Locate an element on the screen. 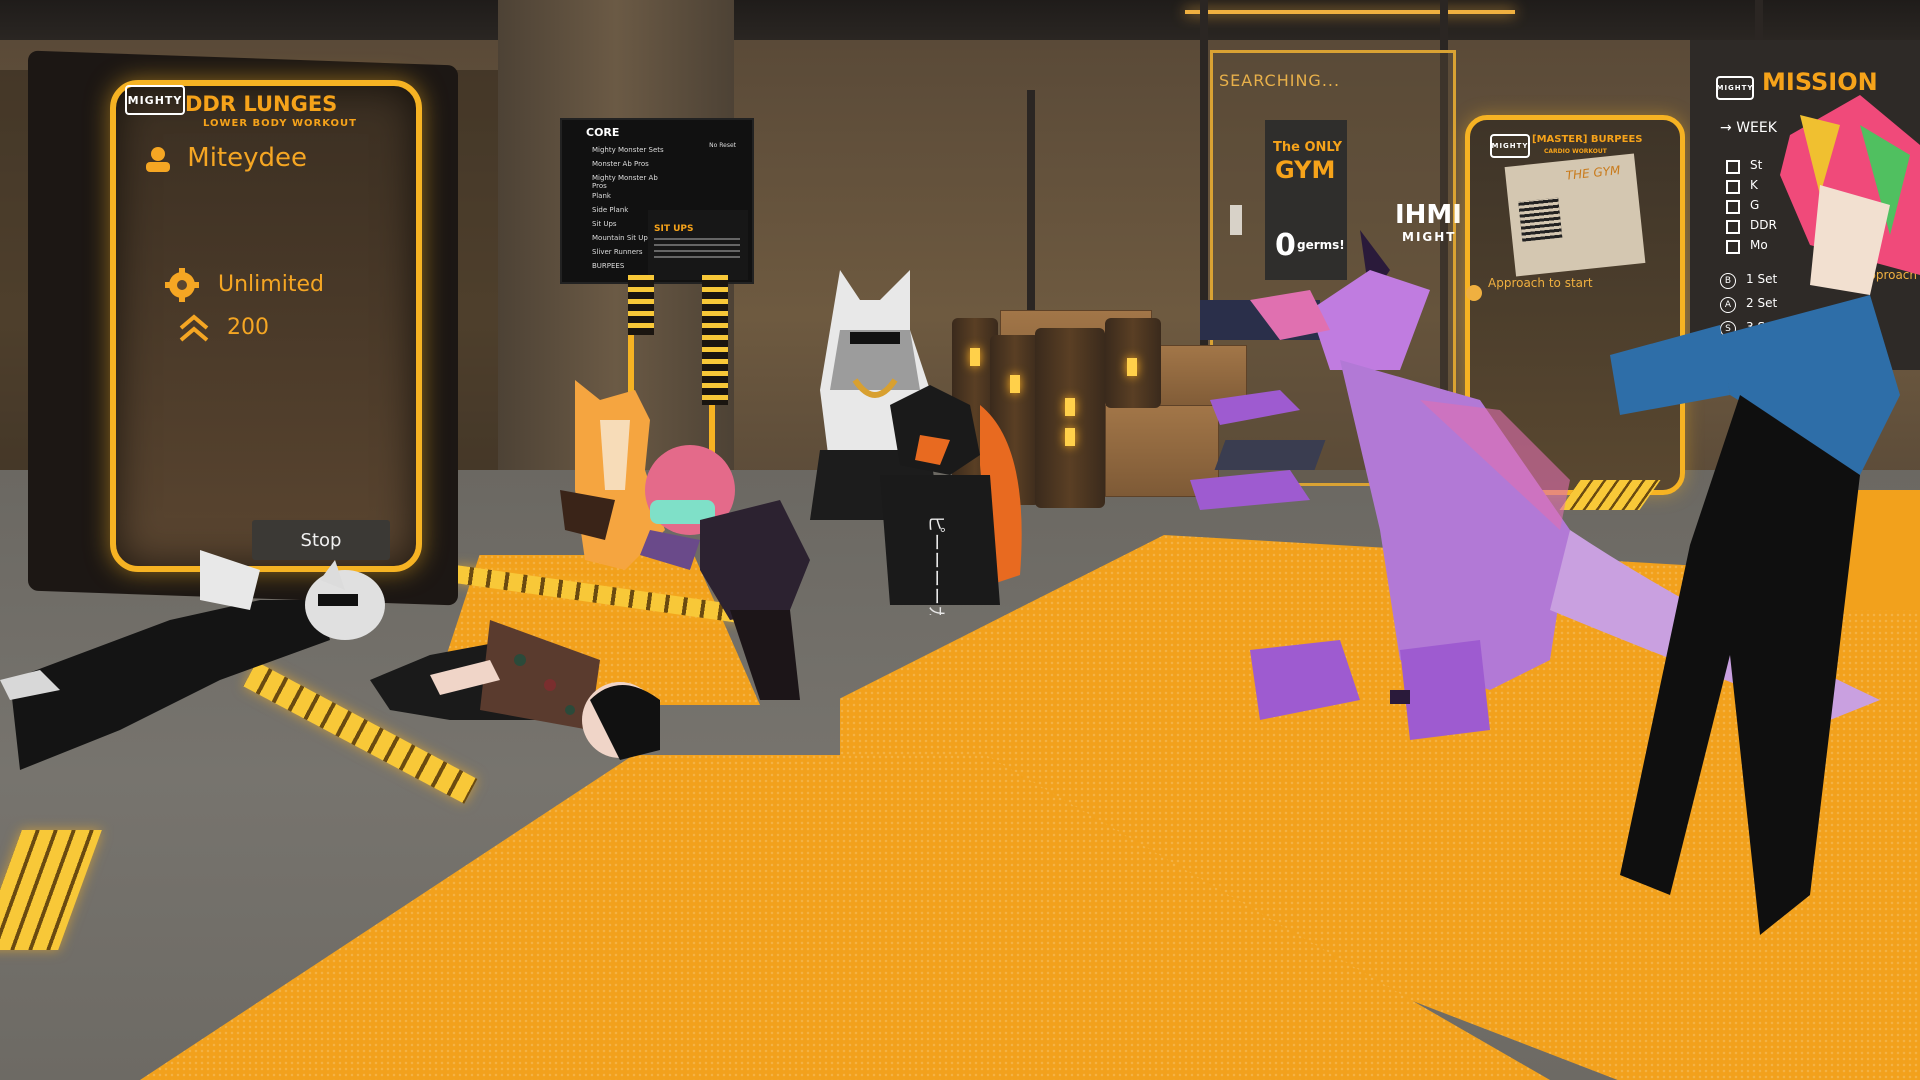 Image resolution: width=1920 pixels, height=1080 pixels. core-board-tag: No Reset is located at coordinates (722, 145).